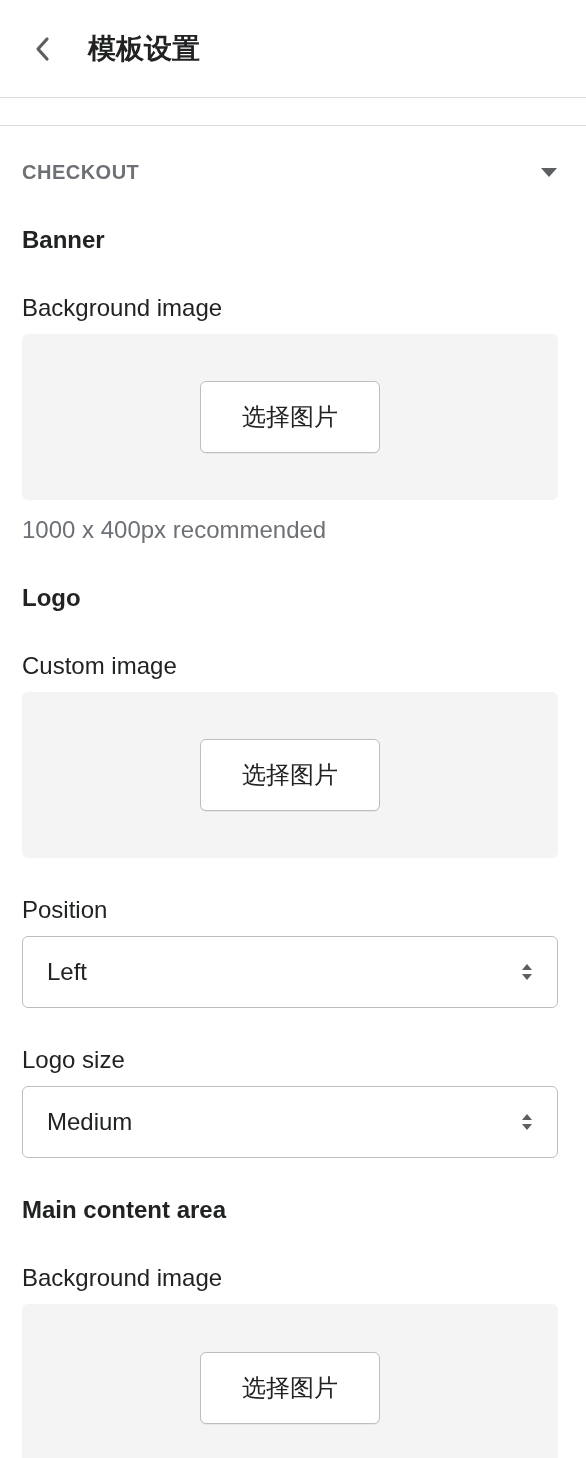 The height and width of the screenshot is (1458, 586). Describe the element at coordinates (64, 240) in the screenshot. I see `section-subheading: Banner` at that location.